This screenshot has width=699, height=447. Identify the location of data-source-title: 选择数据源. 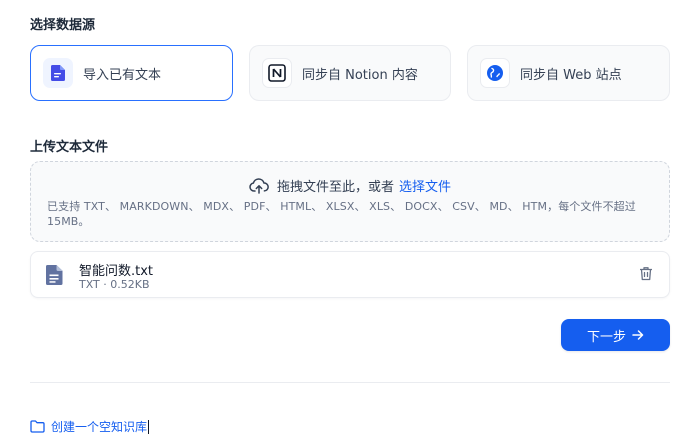
(63, 25).